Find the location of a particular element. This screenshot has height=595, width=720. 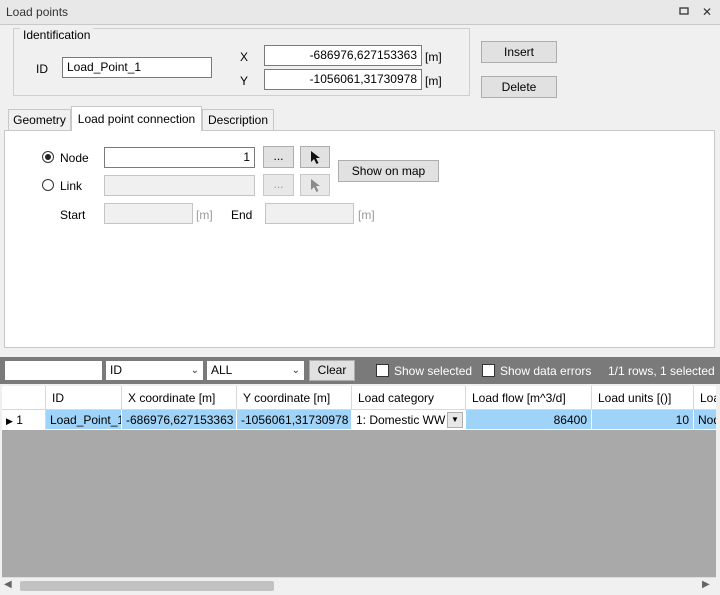

field-select-value: ID is located at coordinates (116, 370).